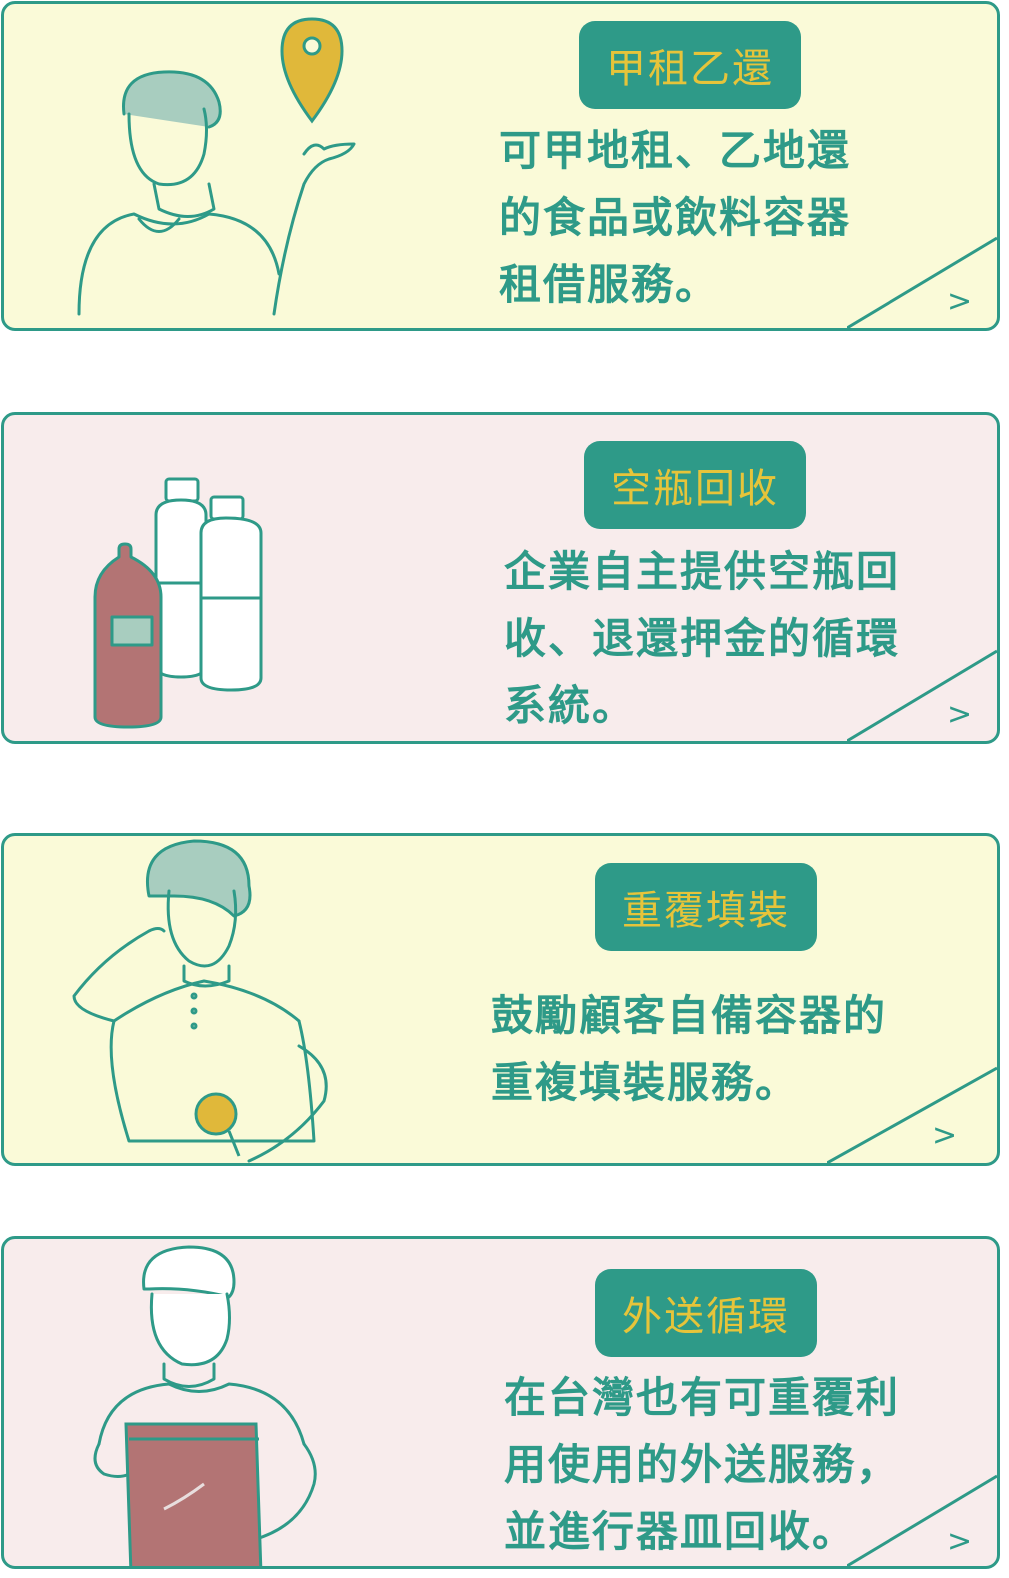 The image size is (1009, 1578). What do you see at coordinates (200, 1001) in the screenshot?
I see `person-thinking-illustration` at bounding box center [200, 1001].